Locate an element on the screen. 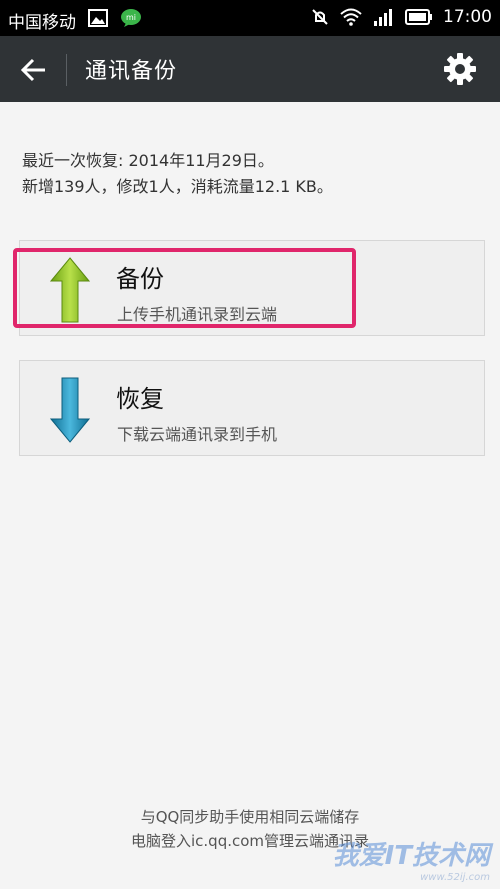  mute-icon is located at coordinates (320, 17).